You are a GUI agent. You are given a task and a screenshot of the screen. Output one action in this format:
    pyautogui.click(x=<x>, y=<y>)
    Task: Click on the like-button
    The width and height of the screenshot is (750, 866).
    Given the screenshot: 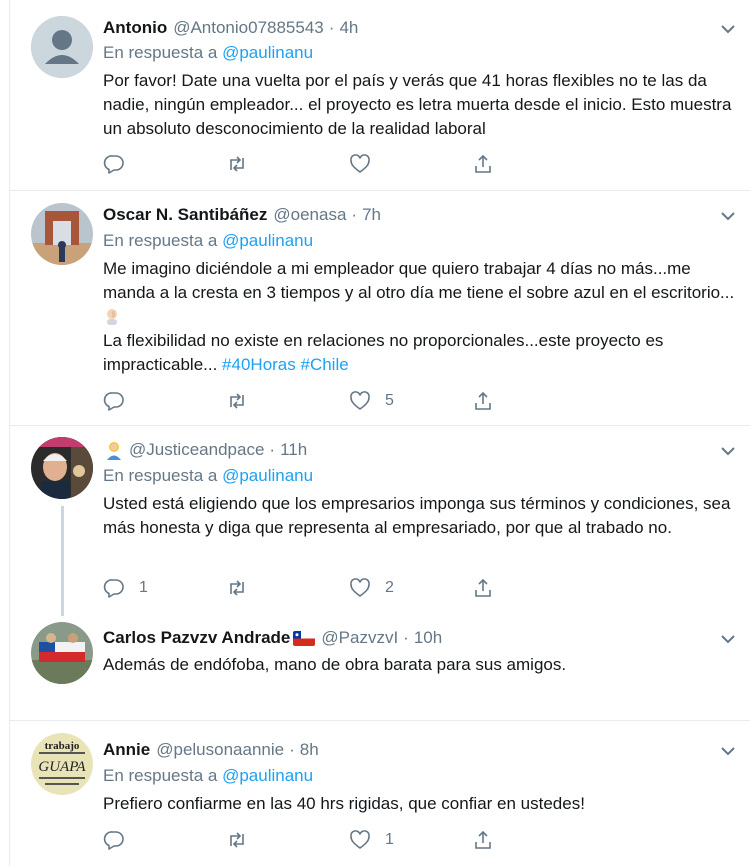 What is the action you would take?
    pyautogui.click(x=367, y=164)
    